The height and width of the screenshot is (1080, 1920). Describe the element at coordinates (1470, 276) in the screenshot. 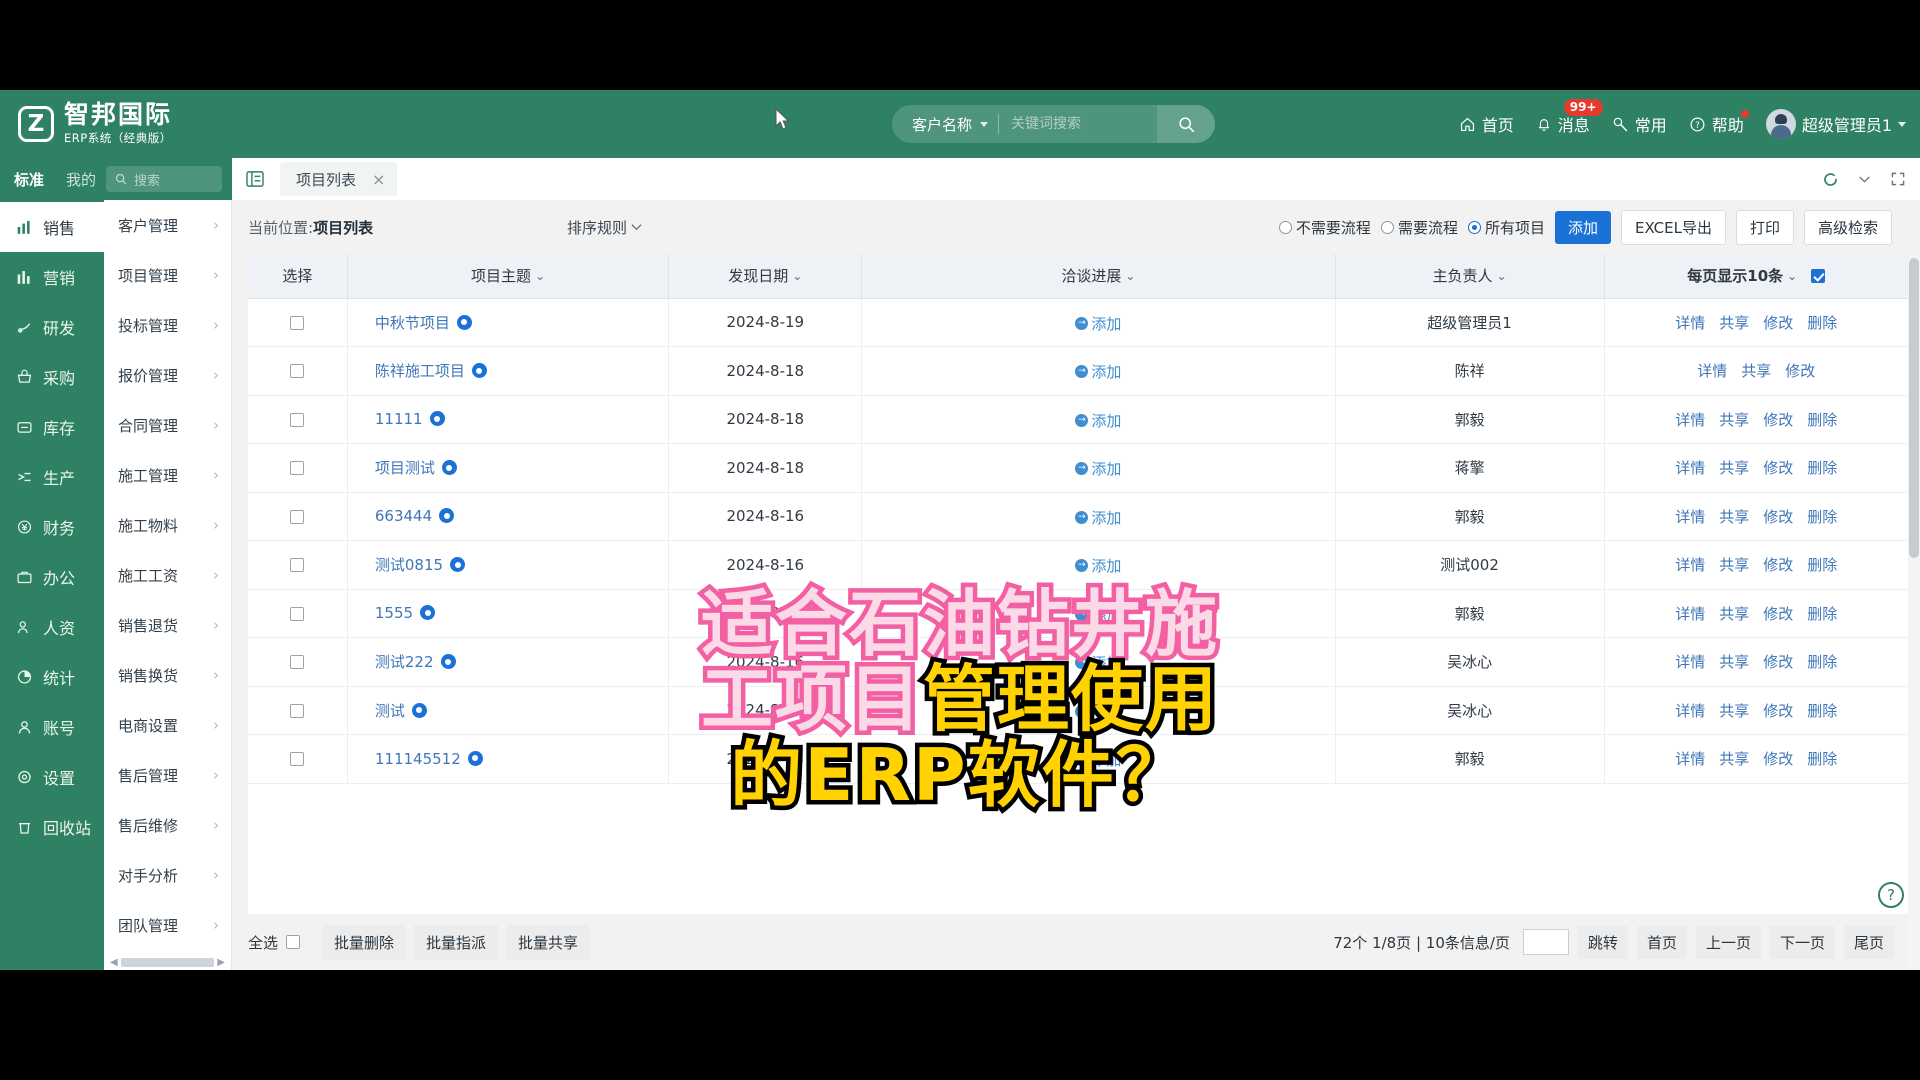

I see `col-owner: 主负责人 ⌄` at that location.